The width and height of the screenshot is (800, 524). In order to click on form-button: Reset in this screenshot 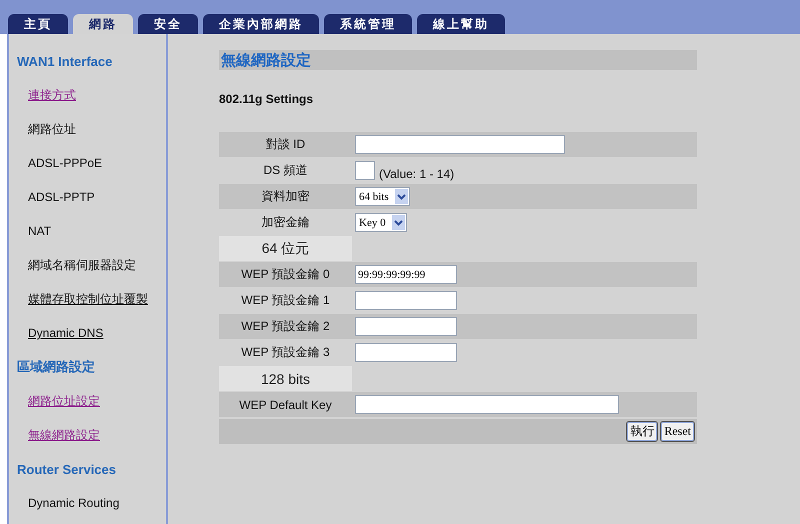, I will do `click(677, 431)`.